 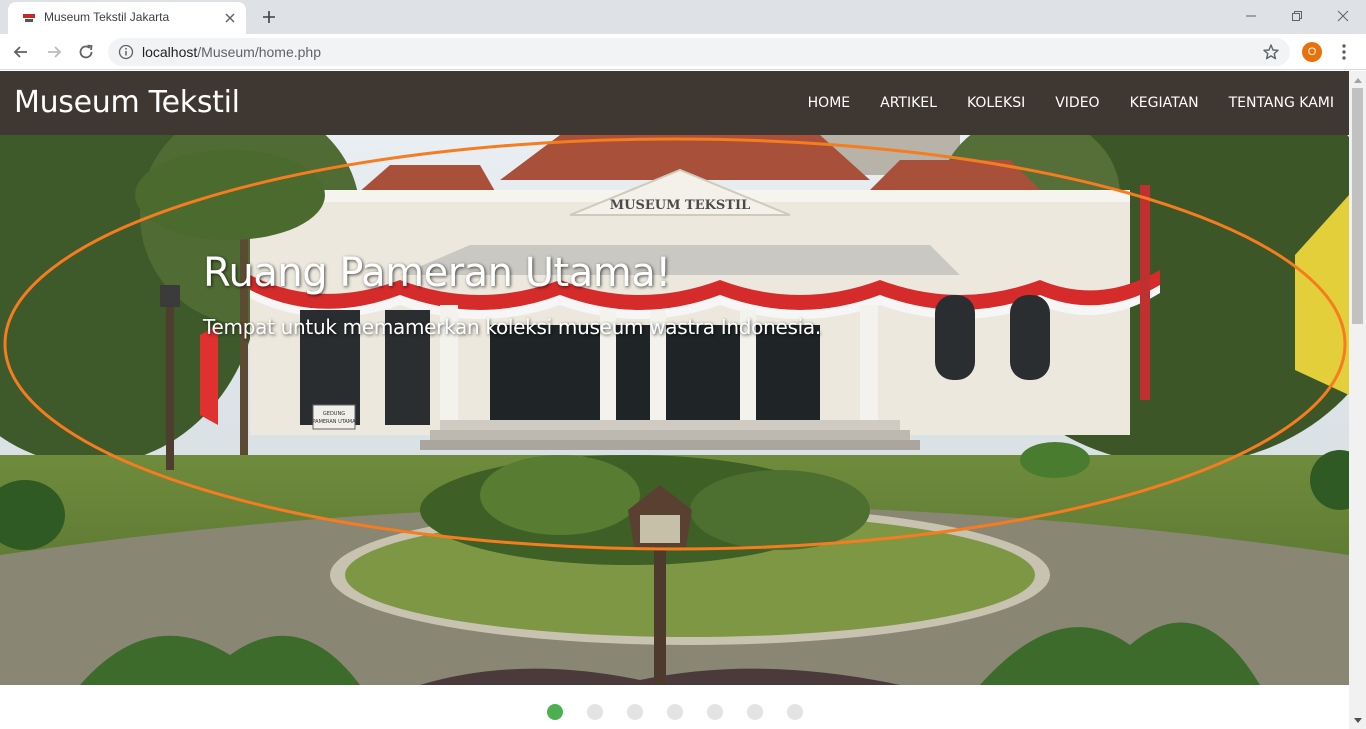 I want to click on scroll-up-button, so click(x=1357, y=79).